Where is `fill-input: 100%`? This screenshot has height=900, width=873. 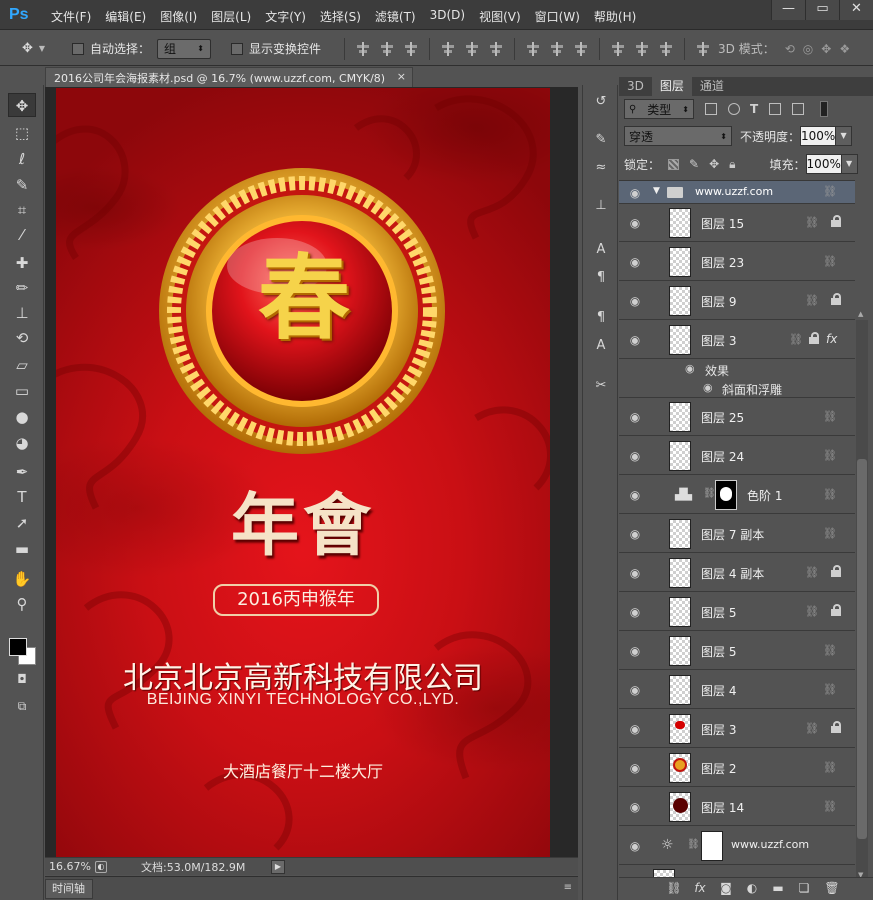 fill-input: 100% is located at coordinates (823, 164).